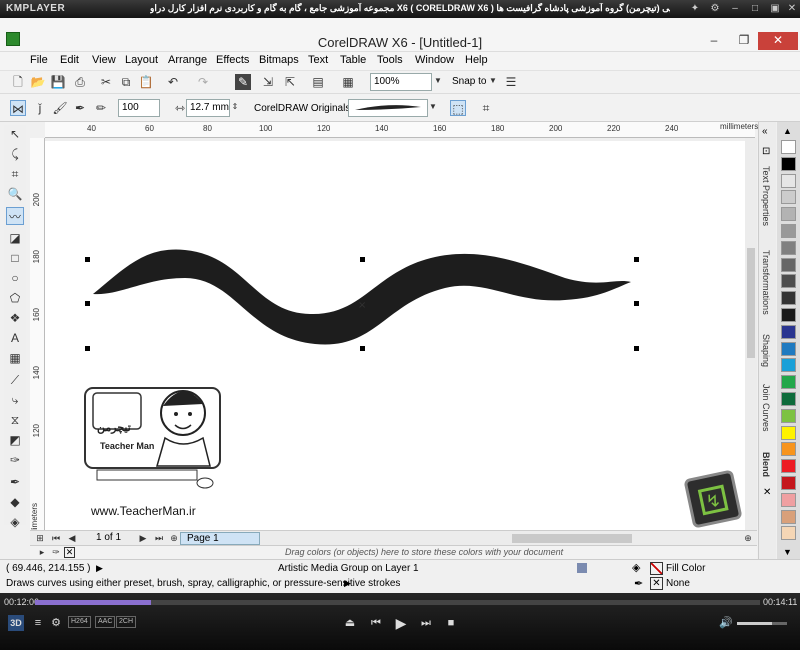 Image resolution: width=800 pixels, height=650 pixels. Describe the element at coordinates (243, 82) in the screenshot. I see `search-content-icon: ✎` at that location.